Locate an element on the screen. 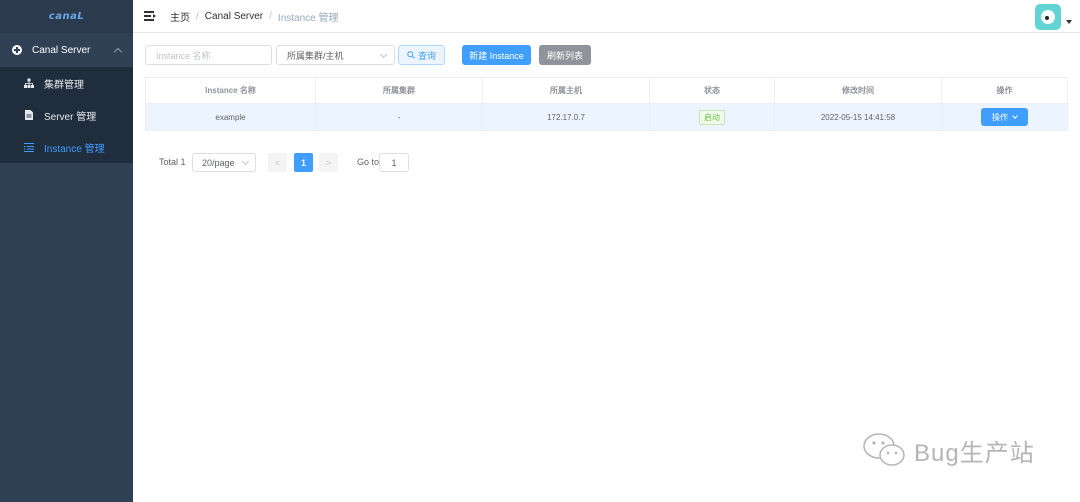 The width and height of the screenshot is (1080, 502). breadcrumb-canal-server: Canal Server is located at coordinates (234, 16).